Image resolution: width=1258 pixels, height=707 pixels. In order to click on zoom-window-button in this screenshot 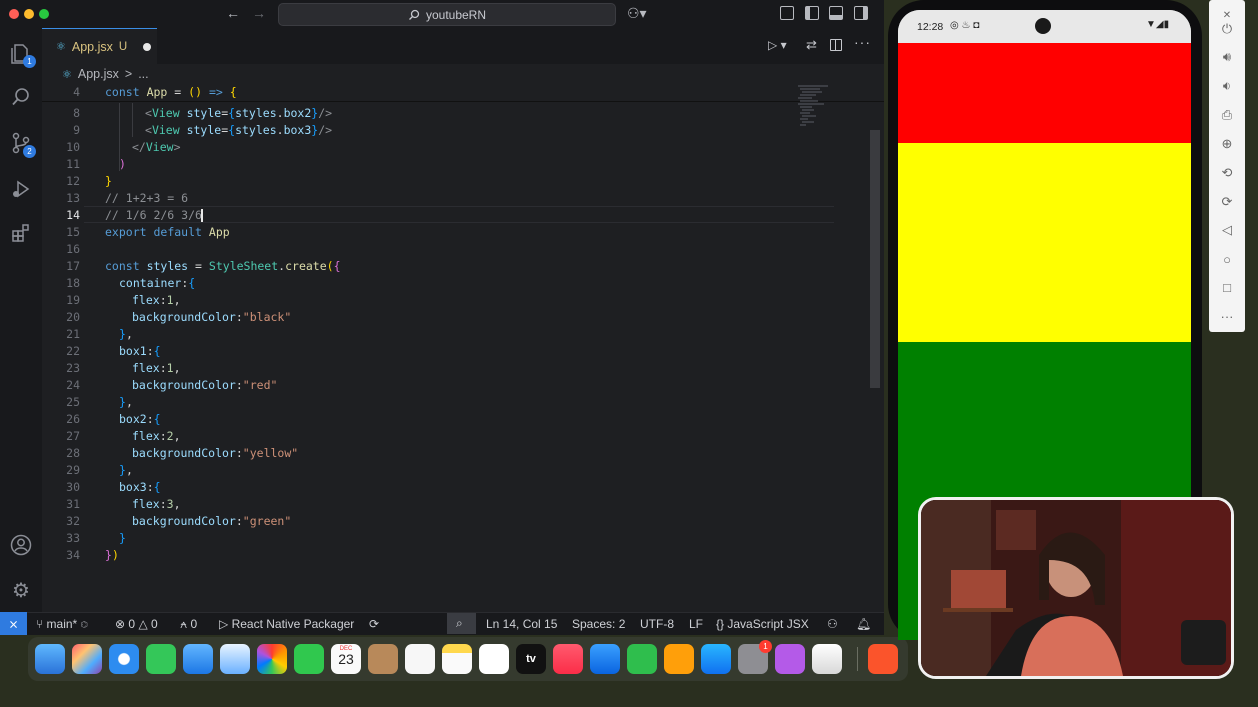, I will do `click(44, 14)`.